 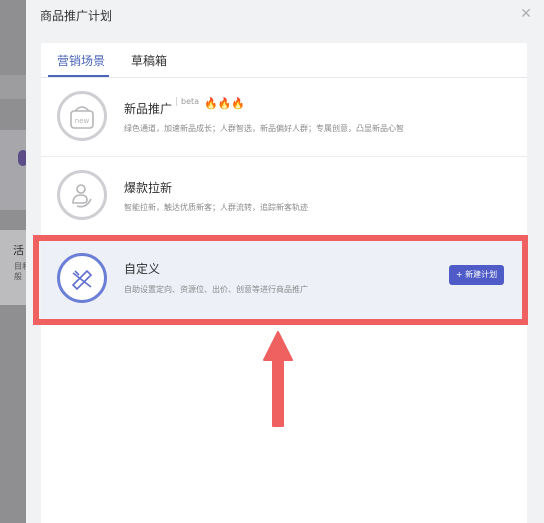 What do you see at coordinates (82, 195) in the screenshot?
I see `user-pull-new-icon` at bounding box center [82, 195].